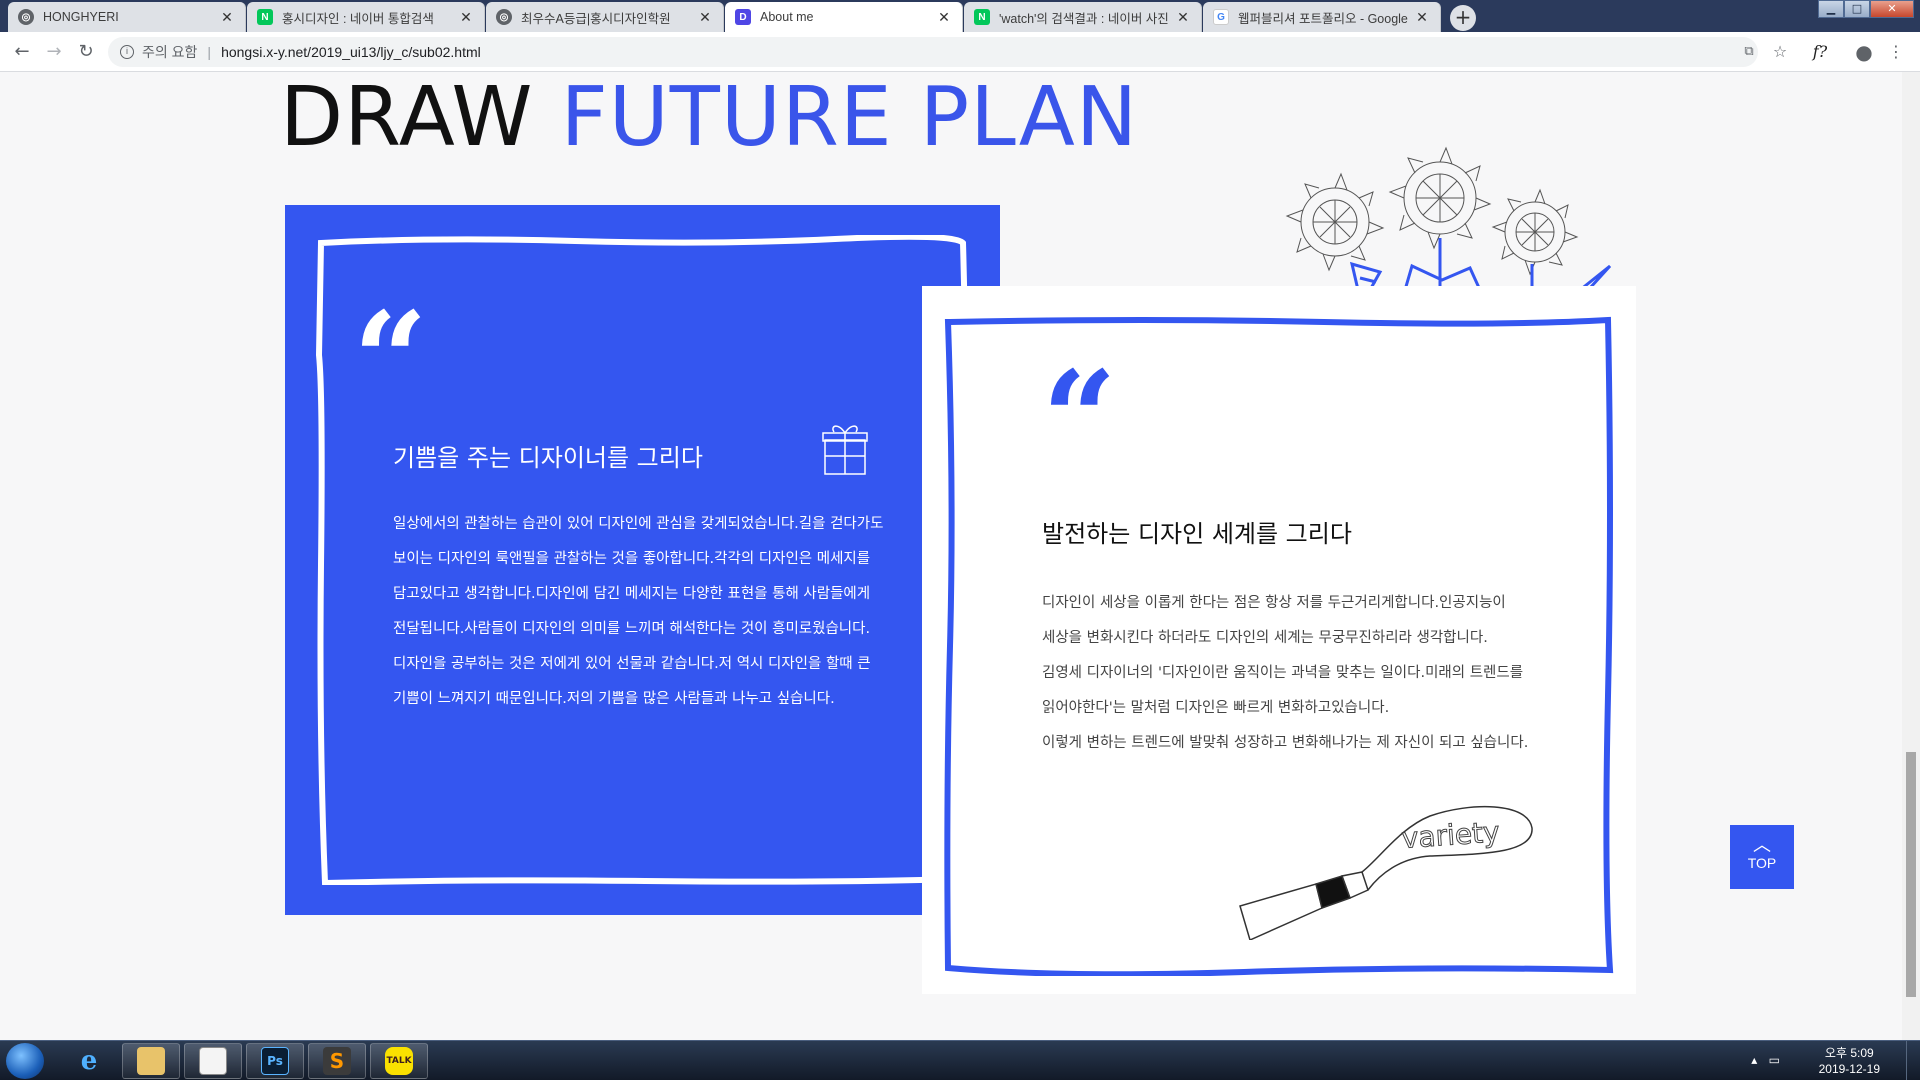 Image resolution: width=1920 pixels, height=1080 pixels. Describe the element at coordinates (614, 699) in the screenshot. I see `body-line: 기쁨이 느껴지기 때문입니다.저의 기쁨을 많은 사람들과 나누고 싶습니다.` at that location.